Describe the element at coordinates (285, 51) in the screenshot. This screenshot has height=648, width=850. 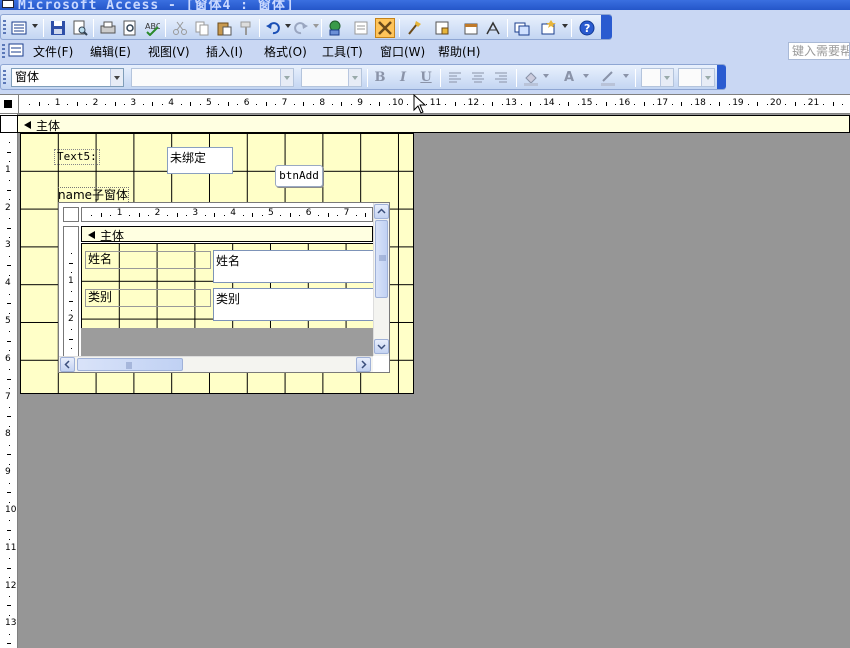
I see `menu-format: 格式(O)` at that location.